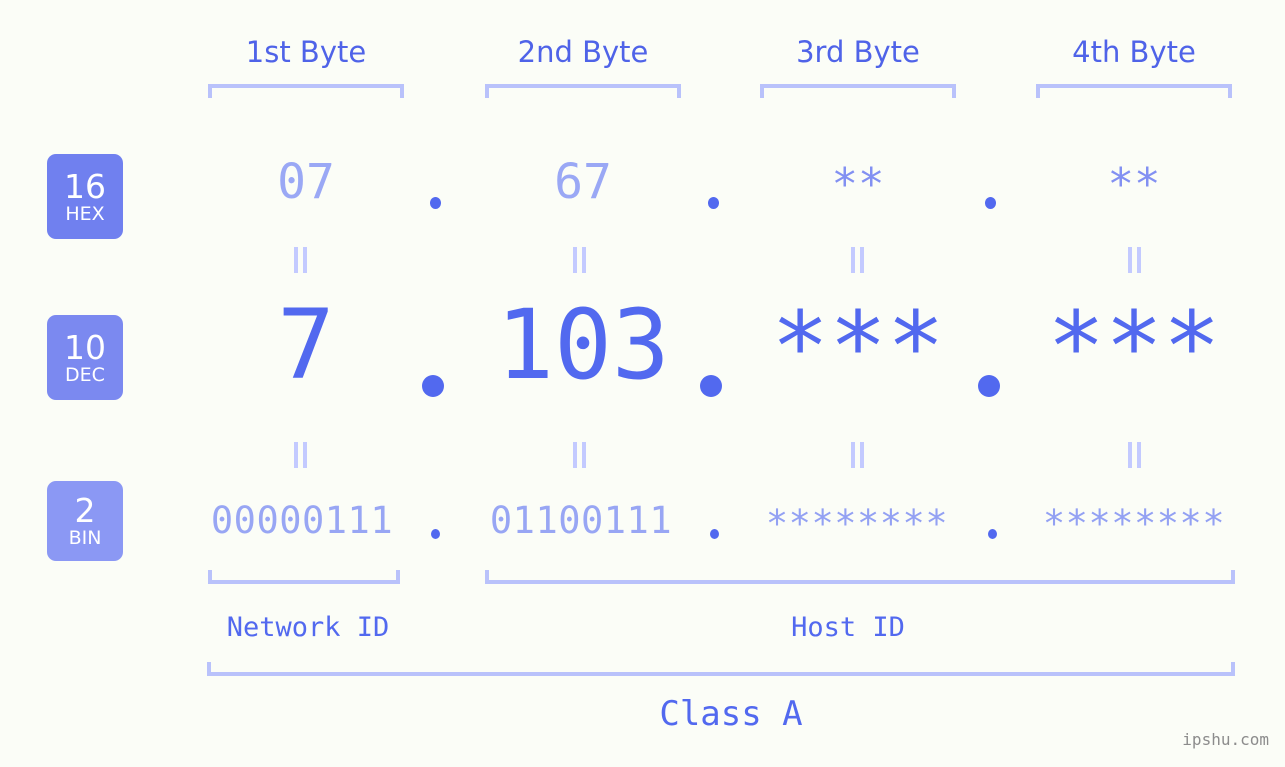  Describe the element at coordinates (721, 669) in the screenshot. I see `class-bracket` at that location.